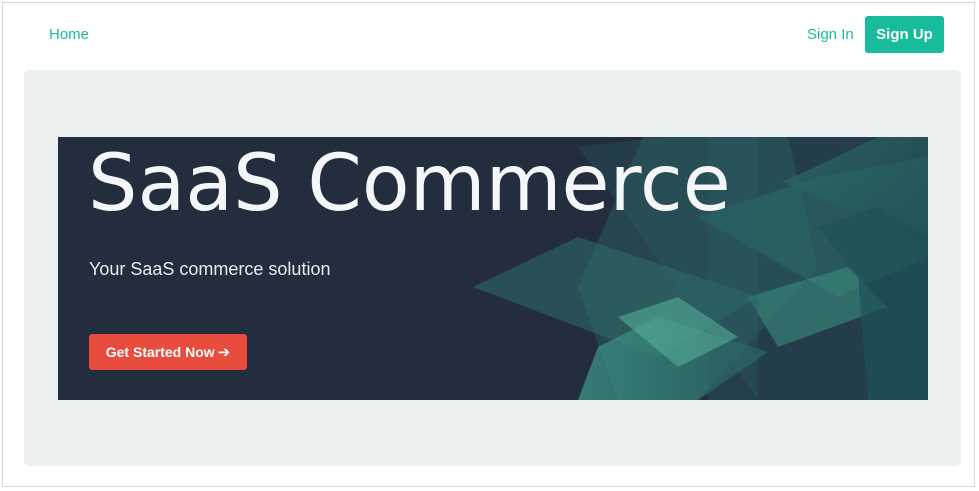 The height and width of the screenshot is (491, 979). What do you see at coordinates (830, 34) in the screenshot?
I see `nav-signin-link: Sign In` at bounding box center [830, 34].